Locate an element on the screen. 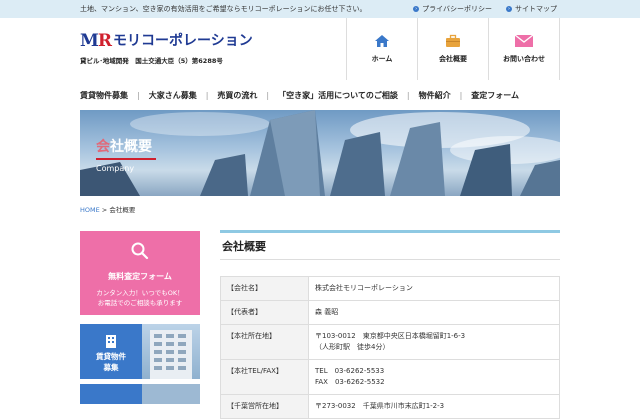 Image resolution: width=640 pixels, height=419 pixels. privacy-policy-link: › プライバシーポリシー is located at coordinates (452, 9).